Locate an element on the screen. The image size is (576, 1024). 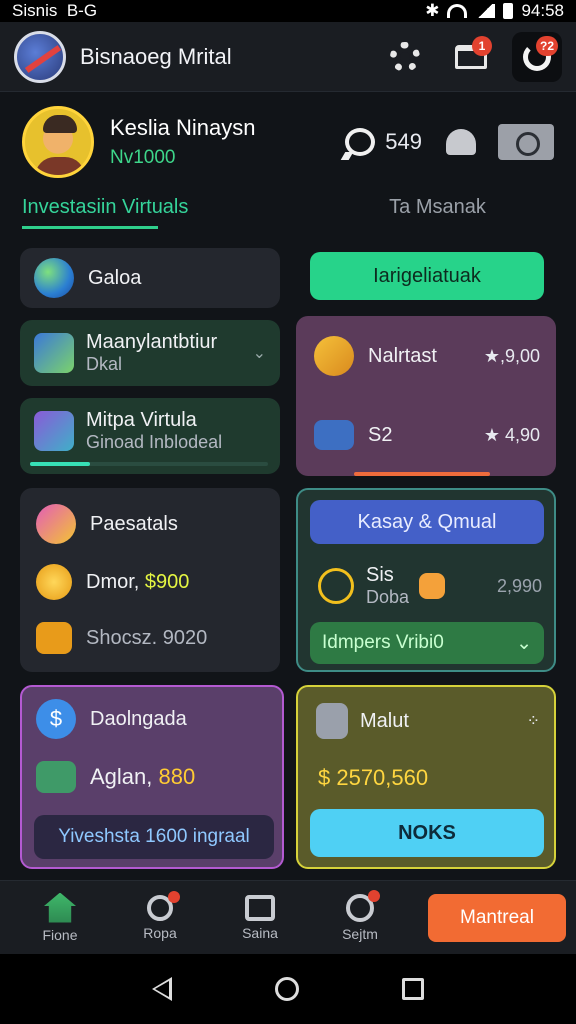
mitpa-progress is located at coordinates (149, 464).